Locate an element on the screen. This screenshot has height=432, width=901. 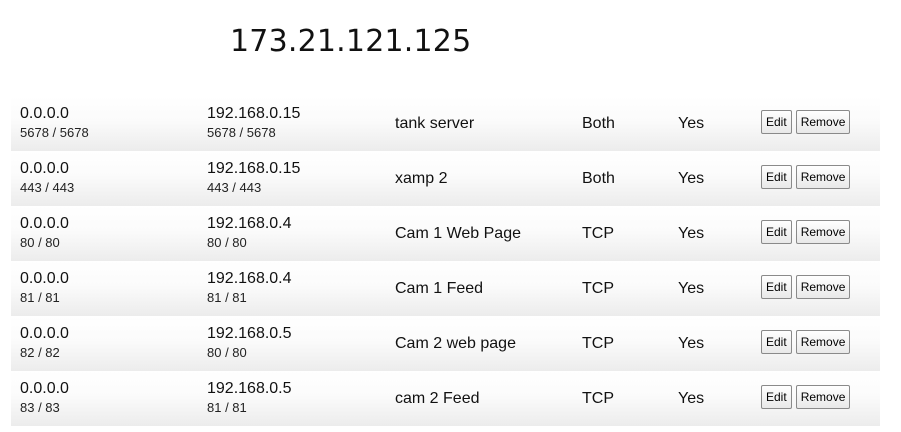
external-ports: 82 / 82 is located at coordinates (40, 352).